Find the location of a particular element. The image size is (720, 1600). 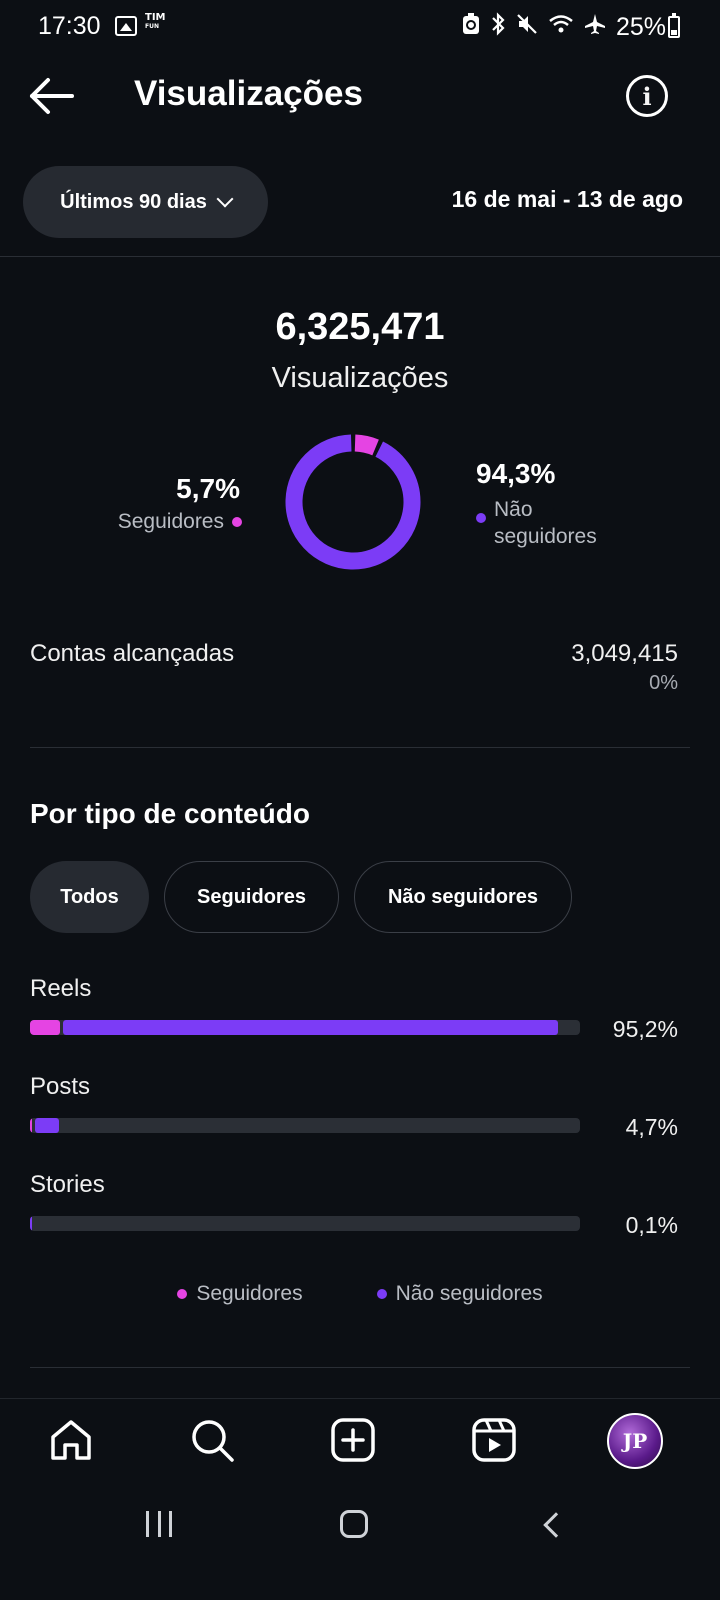

legend-followers: Seguidores is located at coordinates (240, 1294).